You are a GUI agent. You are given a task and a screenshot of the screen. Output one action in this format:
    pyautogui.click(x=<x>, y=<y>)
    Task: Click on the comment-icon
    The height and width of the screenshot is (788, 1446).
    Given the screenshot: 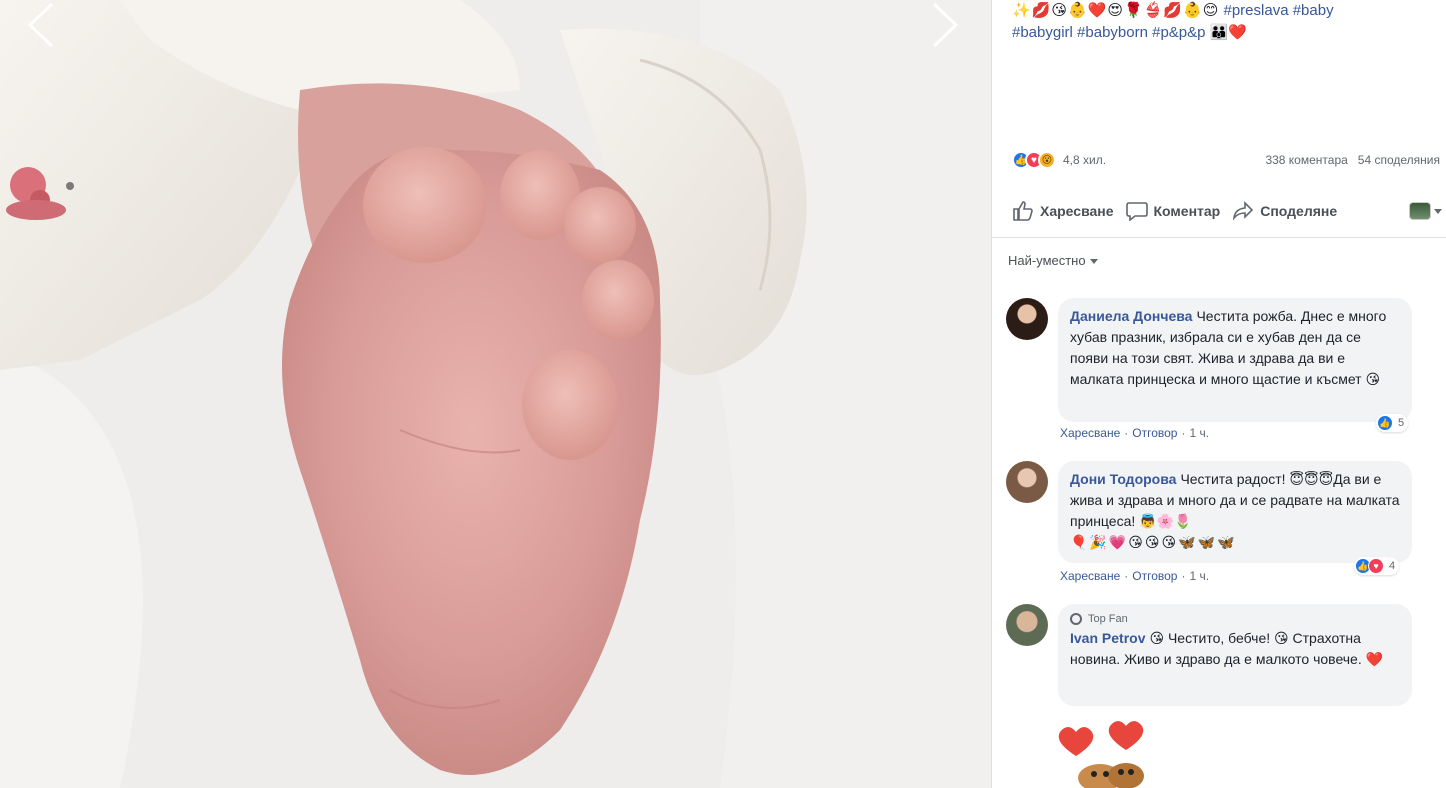 What is the action you would take?
    pyautogui.click(x=1136, y=211)
    